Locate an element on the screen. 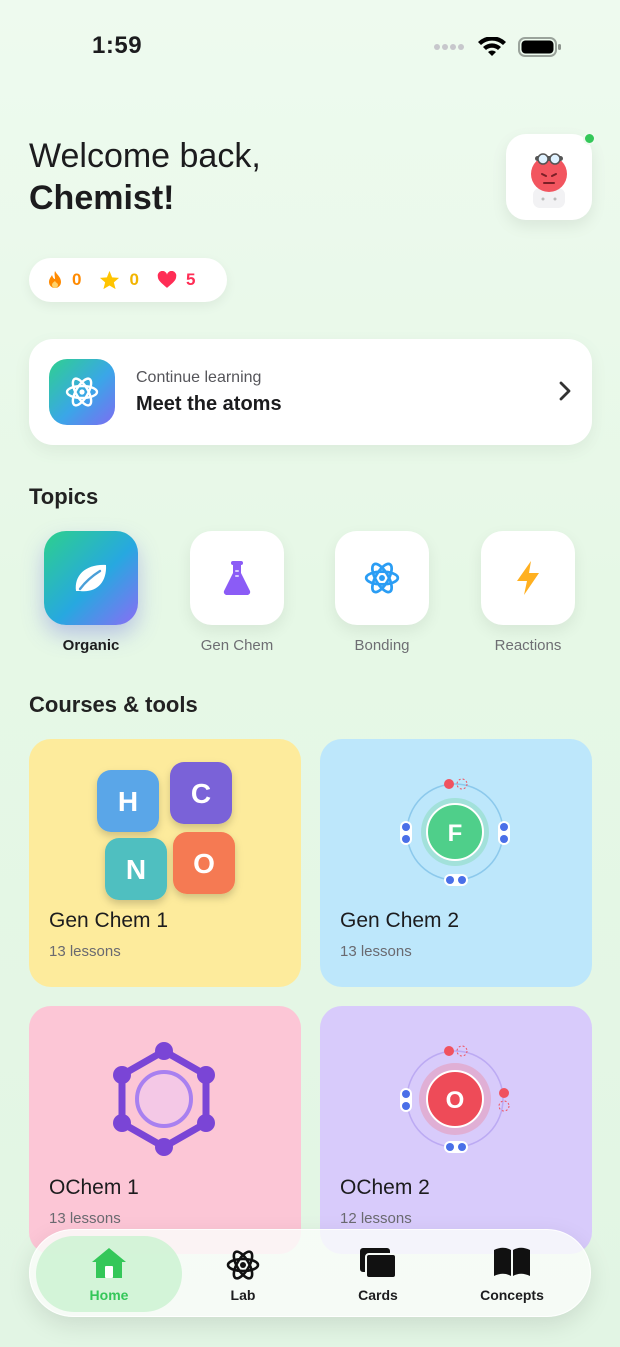 Image resolution: width=620 pixels, height=1347 pixels. topic-bonding: Bonding is located at coordinates (382, 592).